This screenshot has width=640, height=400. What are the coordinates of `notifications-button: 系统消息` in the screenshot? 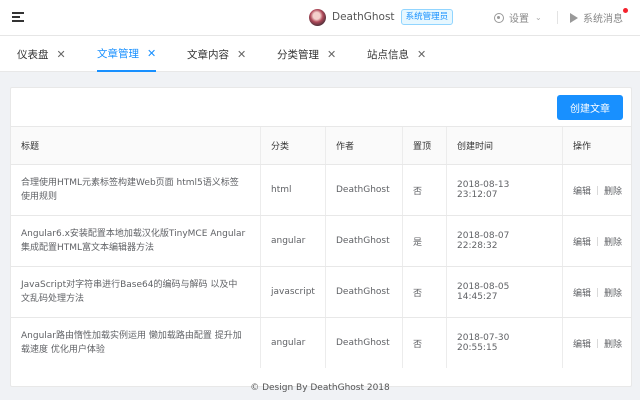 It's located at (599, 16).